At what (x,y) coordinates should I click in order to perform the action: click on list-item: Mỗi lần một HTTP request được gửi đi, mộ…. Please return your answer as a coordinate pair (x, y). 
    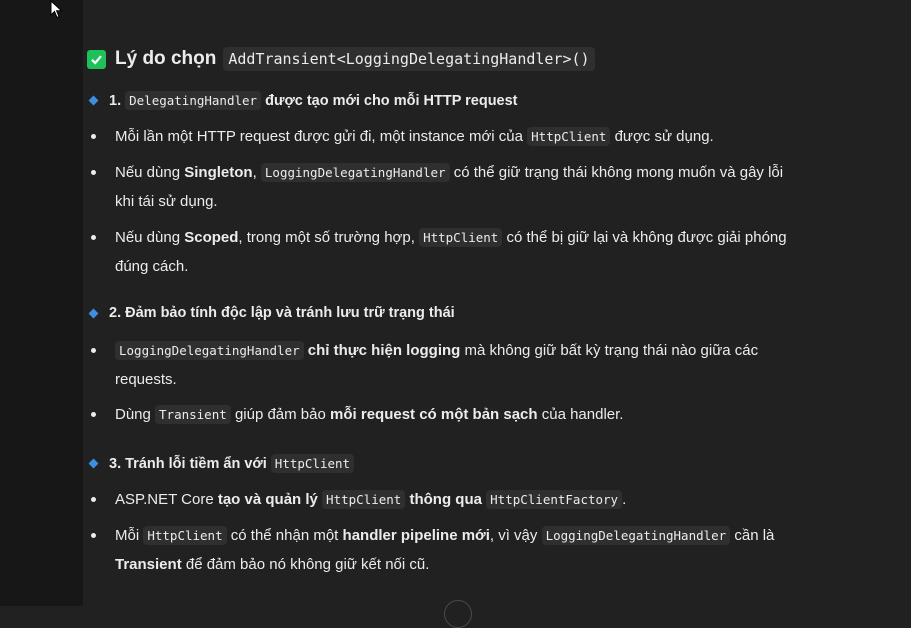
    Looking at the image, I should click on (448, 136).